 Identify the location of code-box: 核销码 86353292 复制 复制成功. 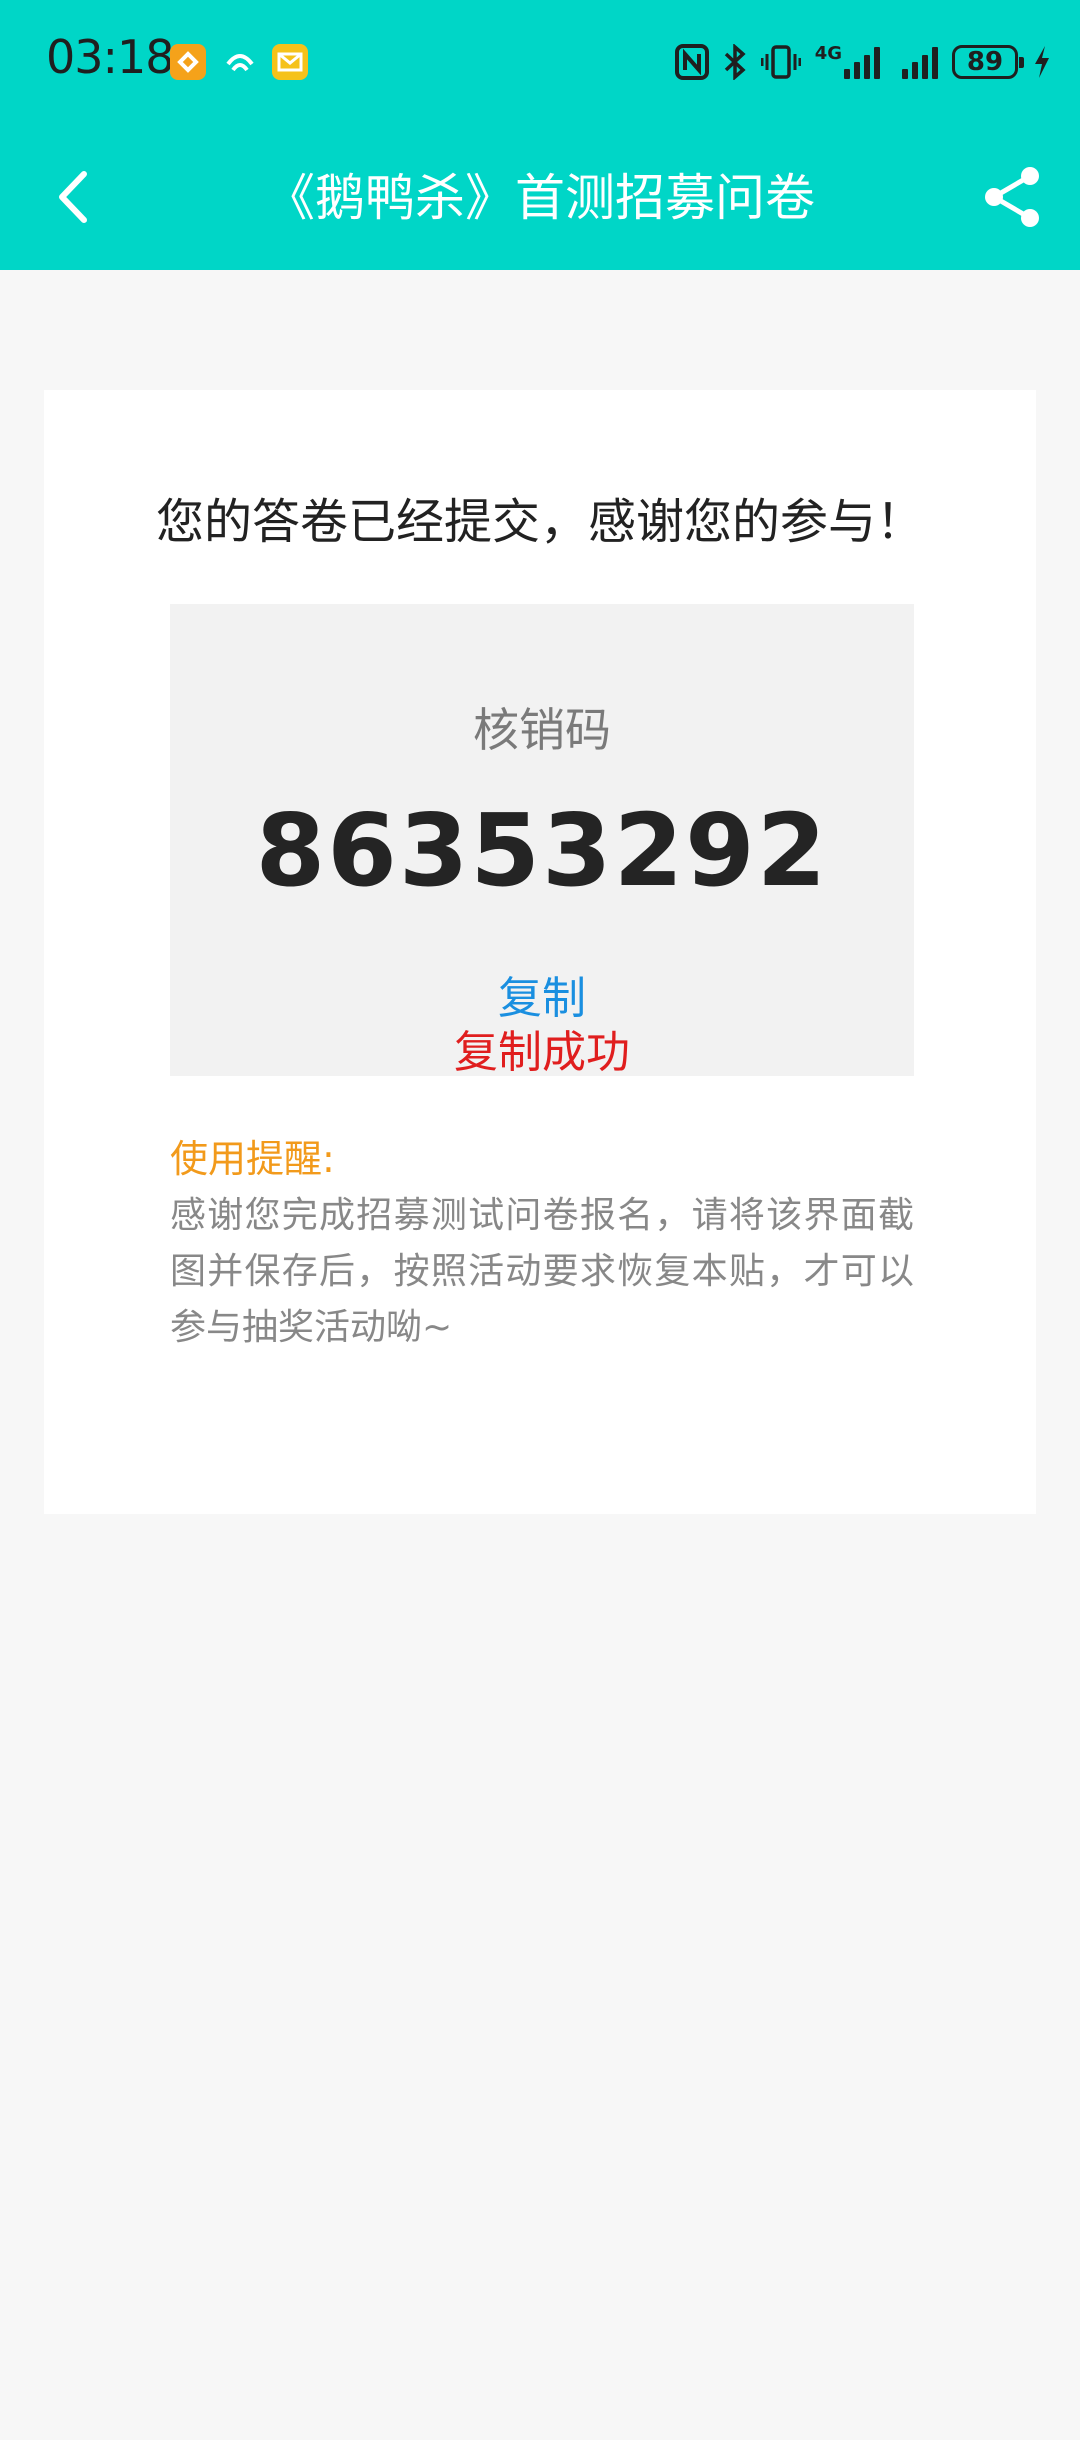
(542, 841).